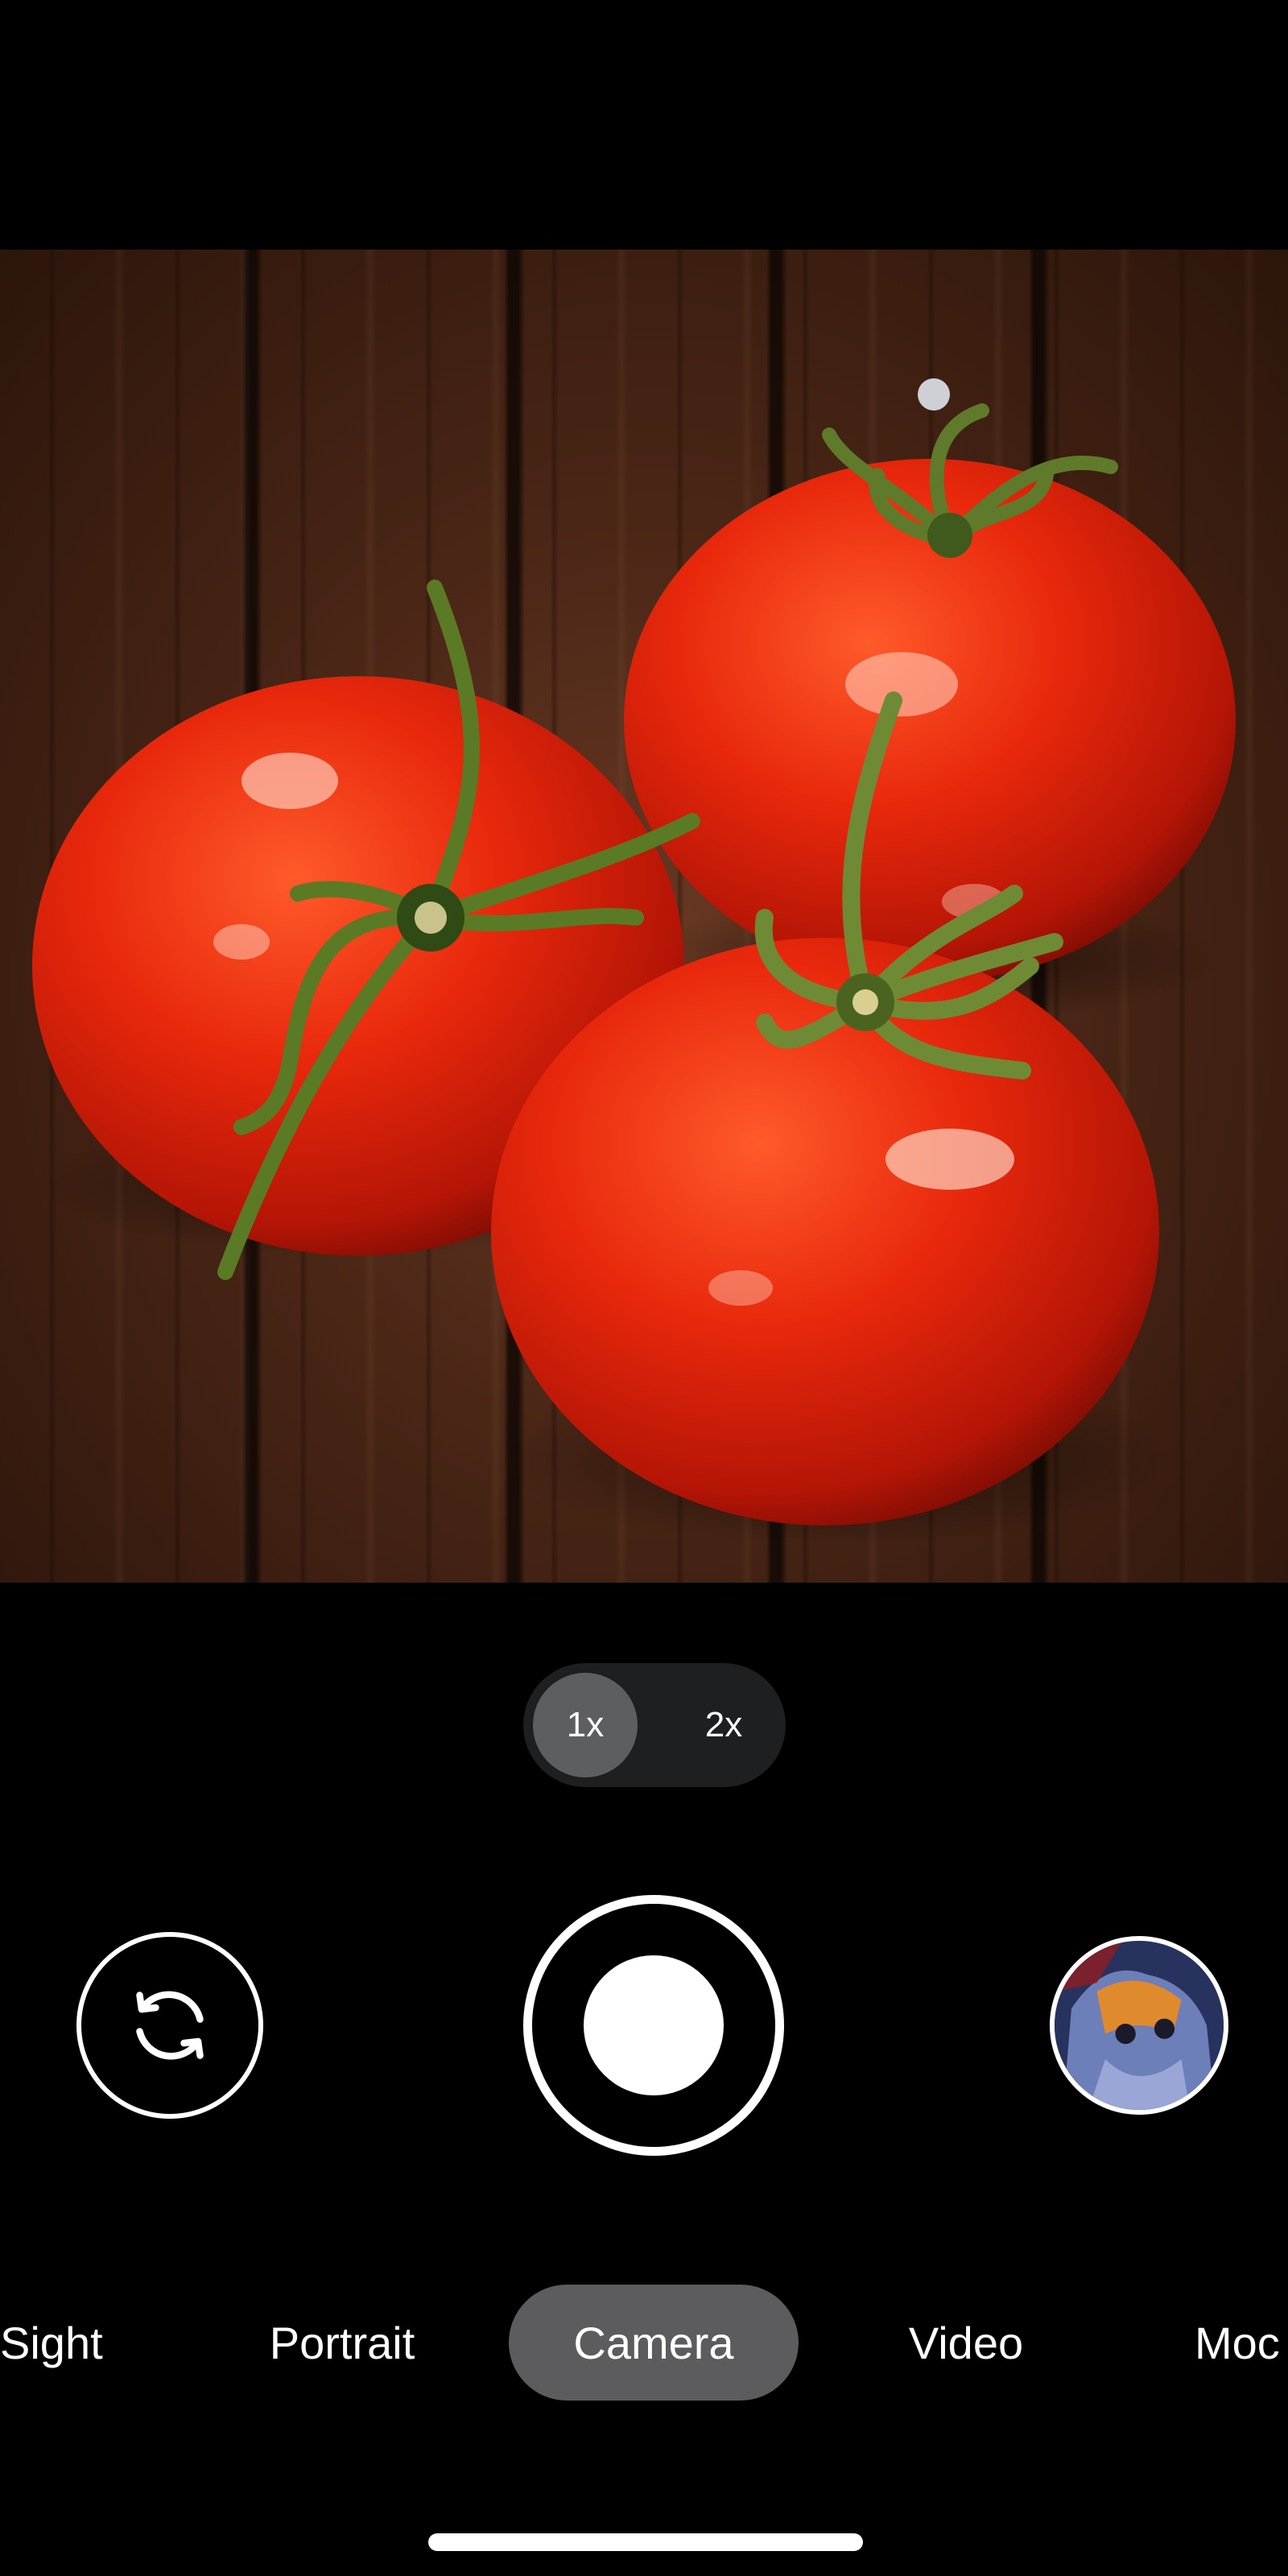 The width and height of the screenshot is (1288, 2576). I want to click on shutter-button, so click(653, 2025).